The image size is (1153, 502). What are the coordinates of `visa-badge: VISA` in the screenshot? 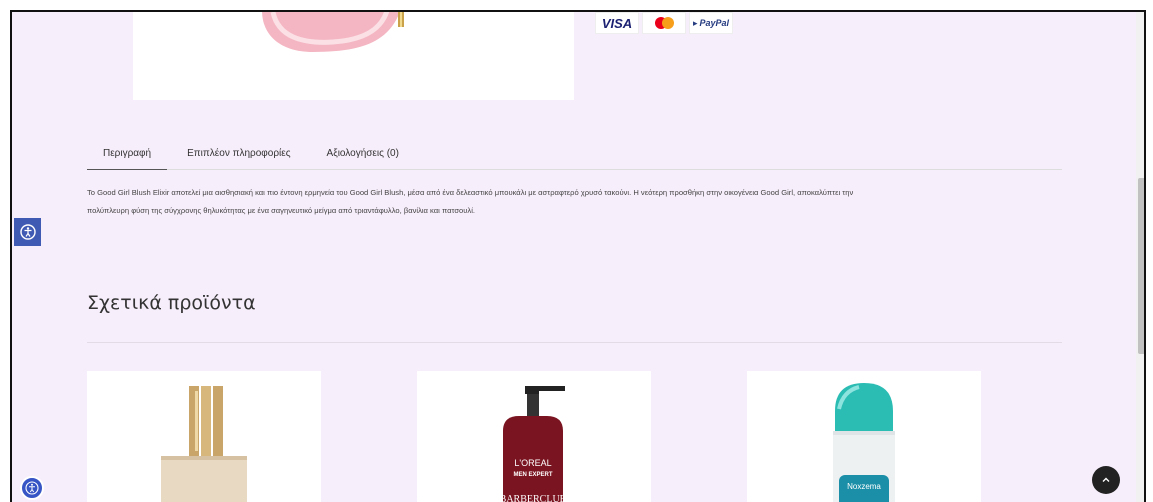 It's located at (617, 23).